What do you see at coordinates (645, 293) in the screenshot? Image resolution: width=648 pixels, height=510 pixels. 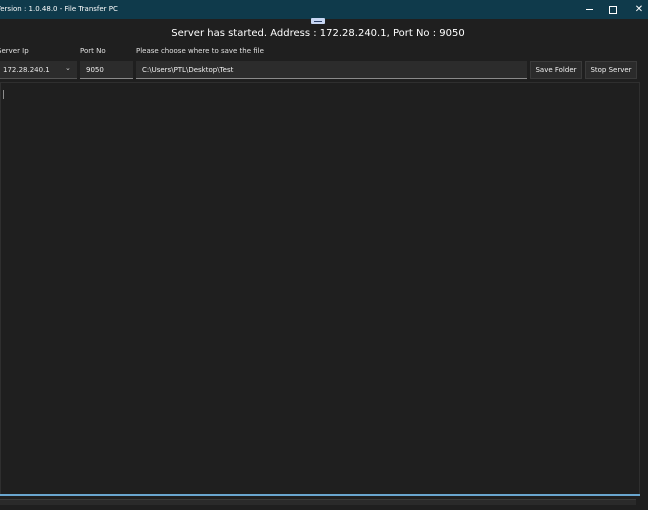 I see `right-edge` at bounding box center [645, 293].